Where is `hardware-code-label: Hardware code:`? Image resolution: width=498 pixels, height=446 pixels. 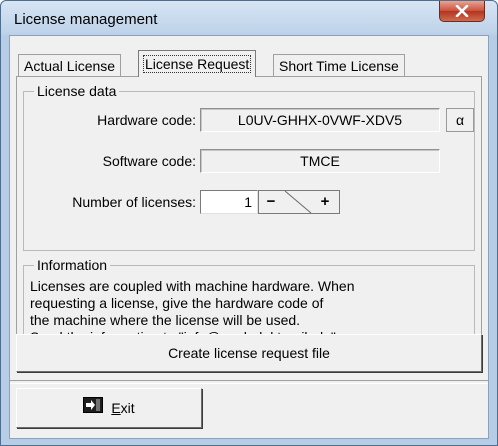
hardware-code-label: Hardware code: is located at coordinates (146, 120).